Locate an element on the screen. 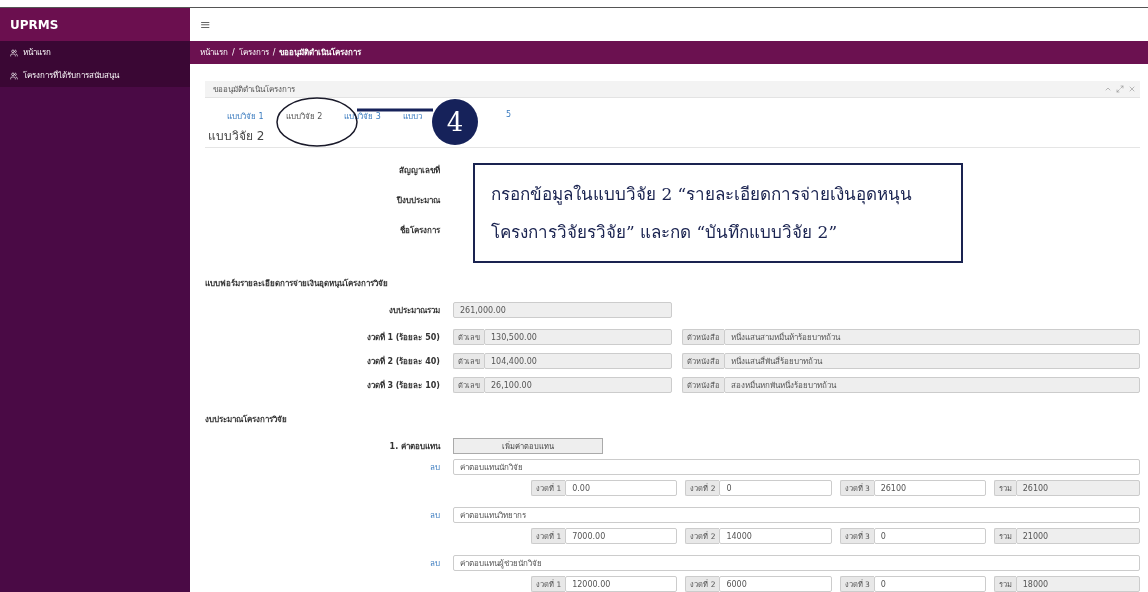 The height and width of the screenshot is (592, 1148). tab: แบบว is located at coordinates (412, 117).